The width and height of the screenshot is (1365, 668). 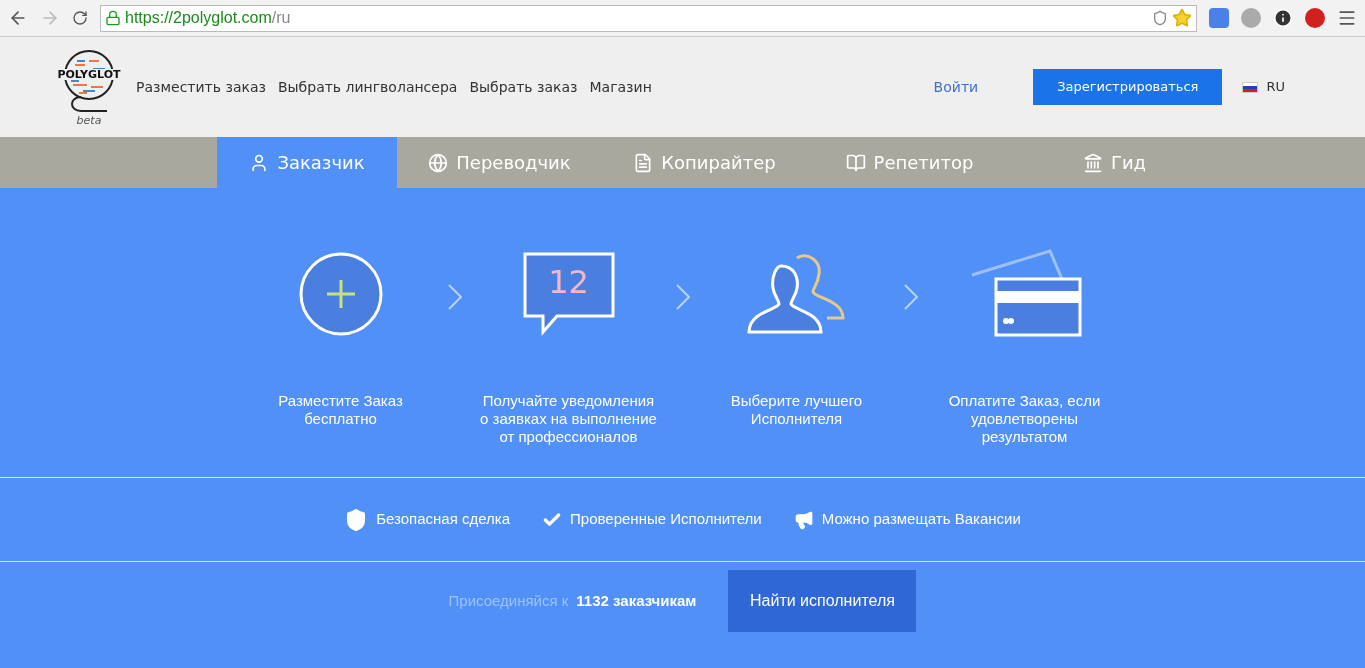 What do you see at coordinates (113, 18) in the screenshot?
I see `lock-icon` at bounding box center [113, 18].